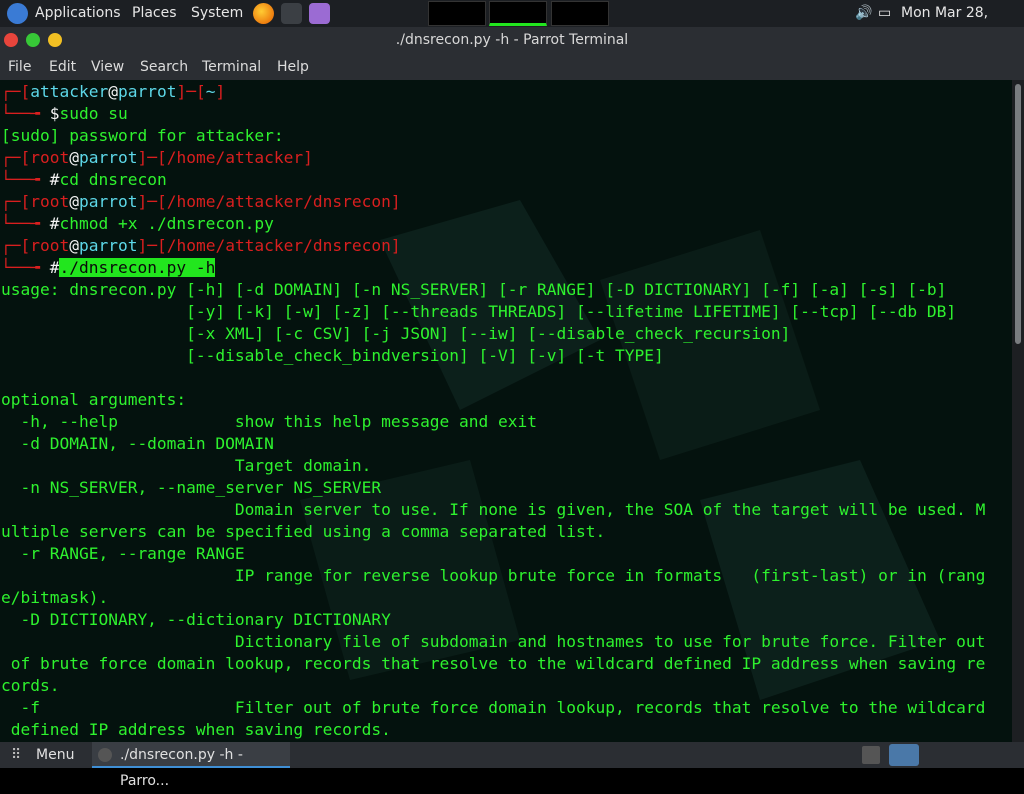  Describe the element at coordinates (166, 223) in the screenshot. I see `terminal-text: chmod +x ./dnsrecon.py` at that location.